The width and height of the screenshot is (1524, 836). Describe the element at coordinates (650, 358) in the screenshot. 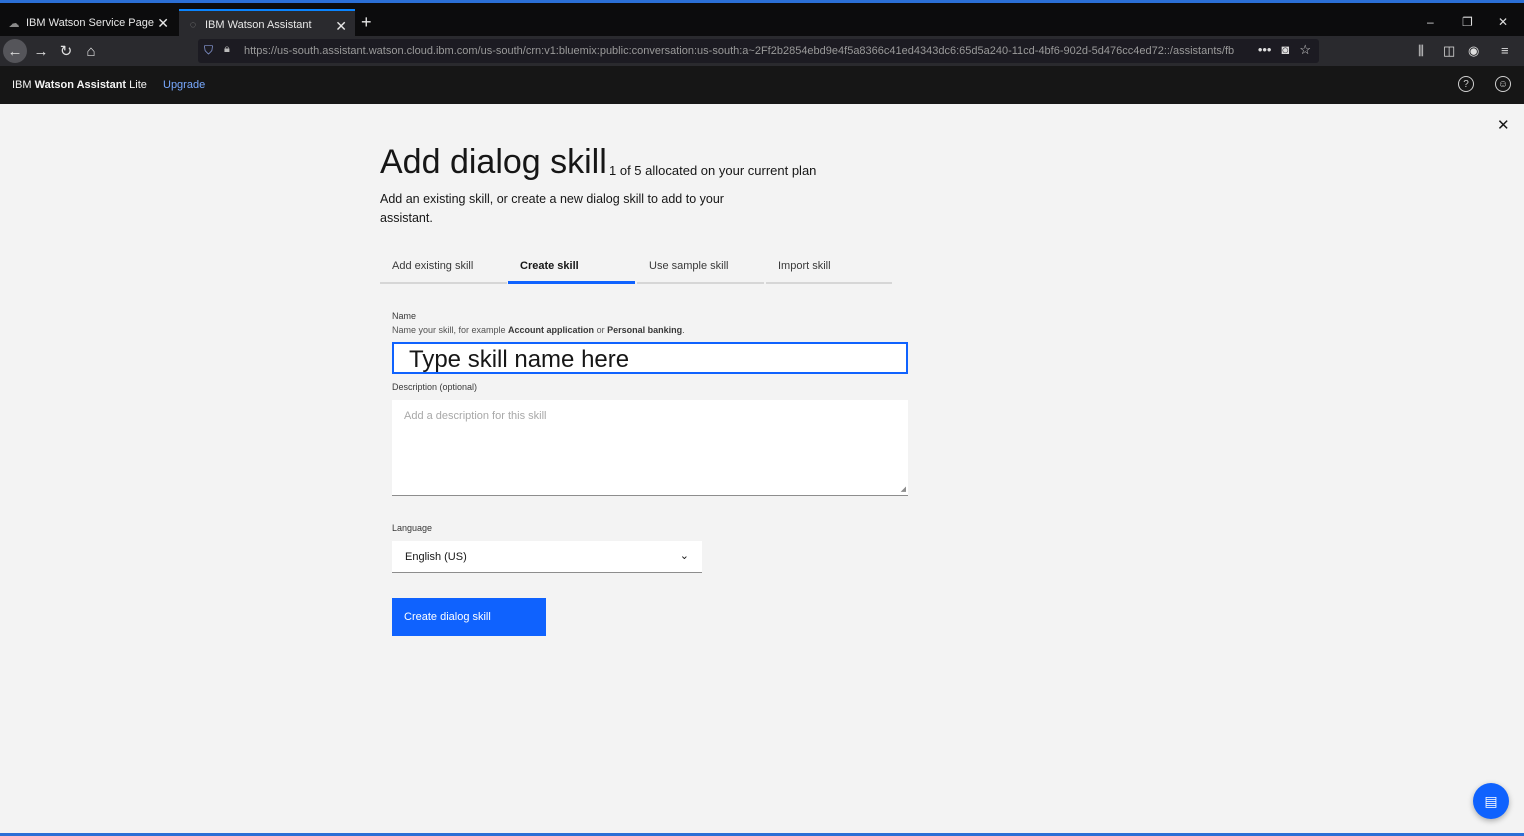

I see `skill-name-input: Type skill name here` at that location.